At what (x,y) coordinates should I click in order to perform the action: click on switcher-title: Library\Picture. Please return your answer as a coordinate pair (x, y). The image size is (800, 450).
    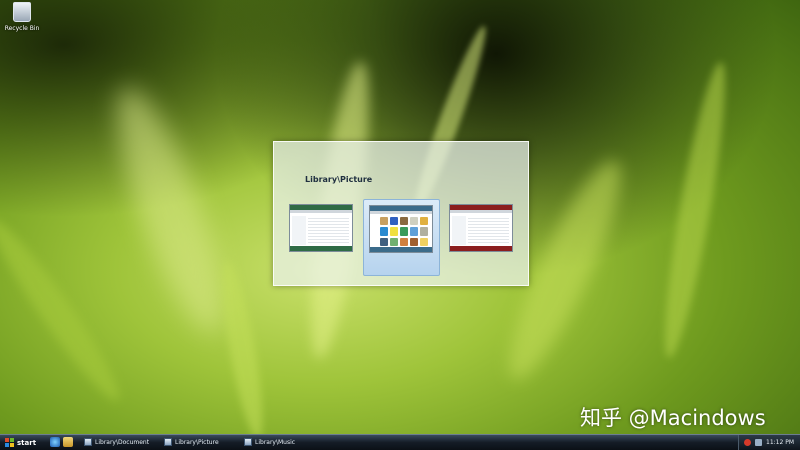
    Looking at the image, I should click on (339, 179).